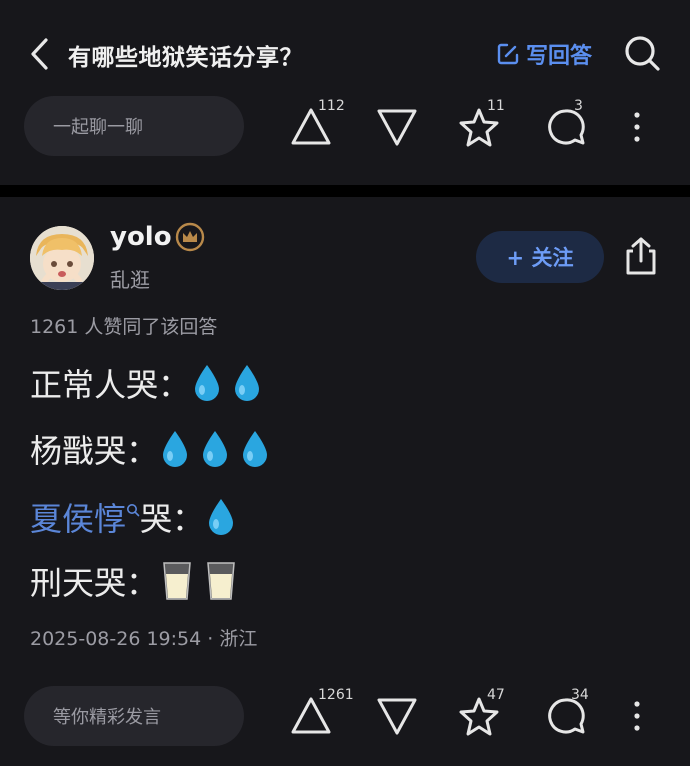 Image resolution: width=690 pixels, height=766 pixels. Describe the element at coordinates (134, 716) in the screenshot. I see `comment-input: 等你精彩发言` at that location.